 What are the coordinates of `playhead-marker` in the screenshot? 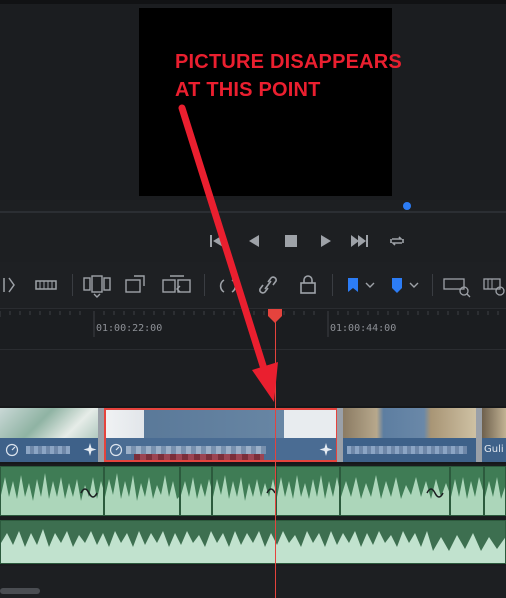 It's located at (275, 316).